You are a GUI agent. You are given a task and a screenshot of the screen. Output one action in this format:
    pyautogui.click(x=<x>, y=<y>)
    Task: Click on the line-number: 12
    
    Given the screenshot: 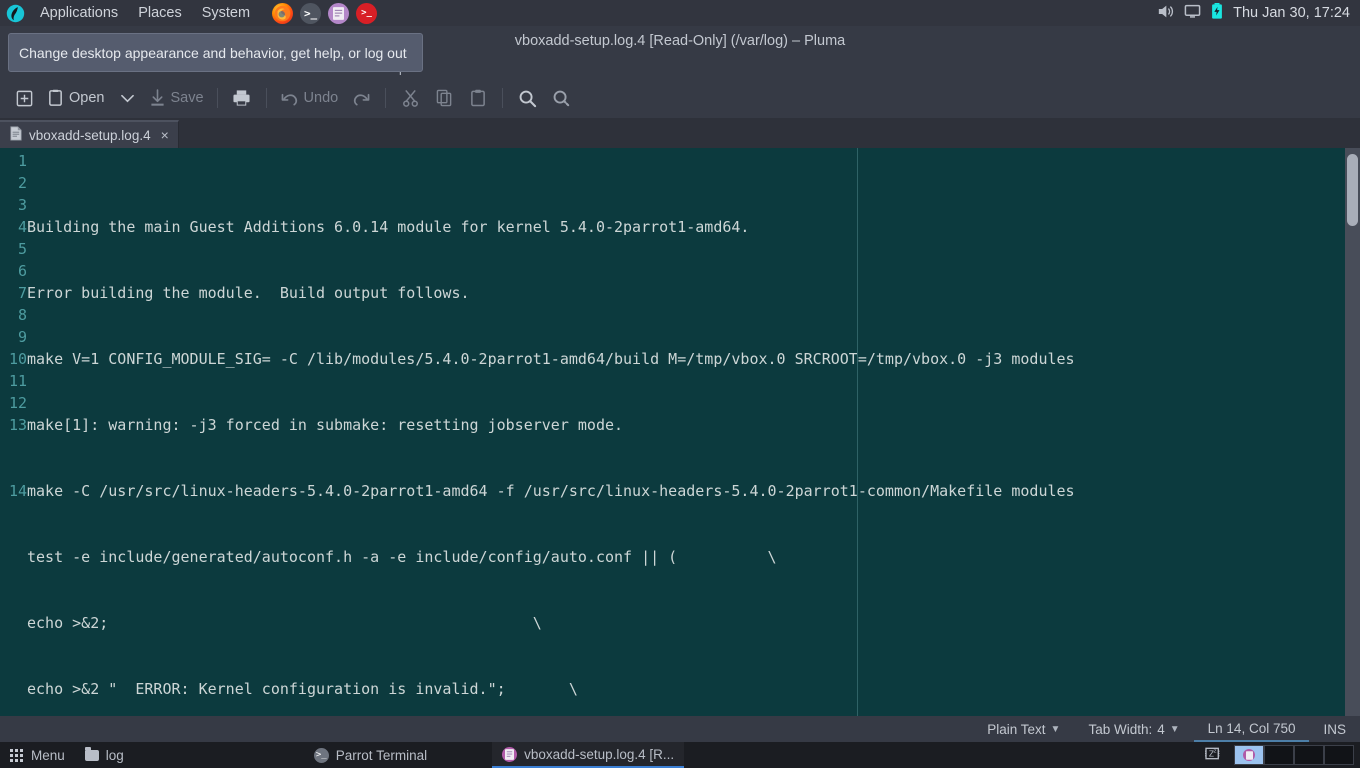 What is the action you would take?
    pyautogui.click(x=17, y=403)
    